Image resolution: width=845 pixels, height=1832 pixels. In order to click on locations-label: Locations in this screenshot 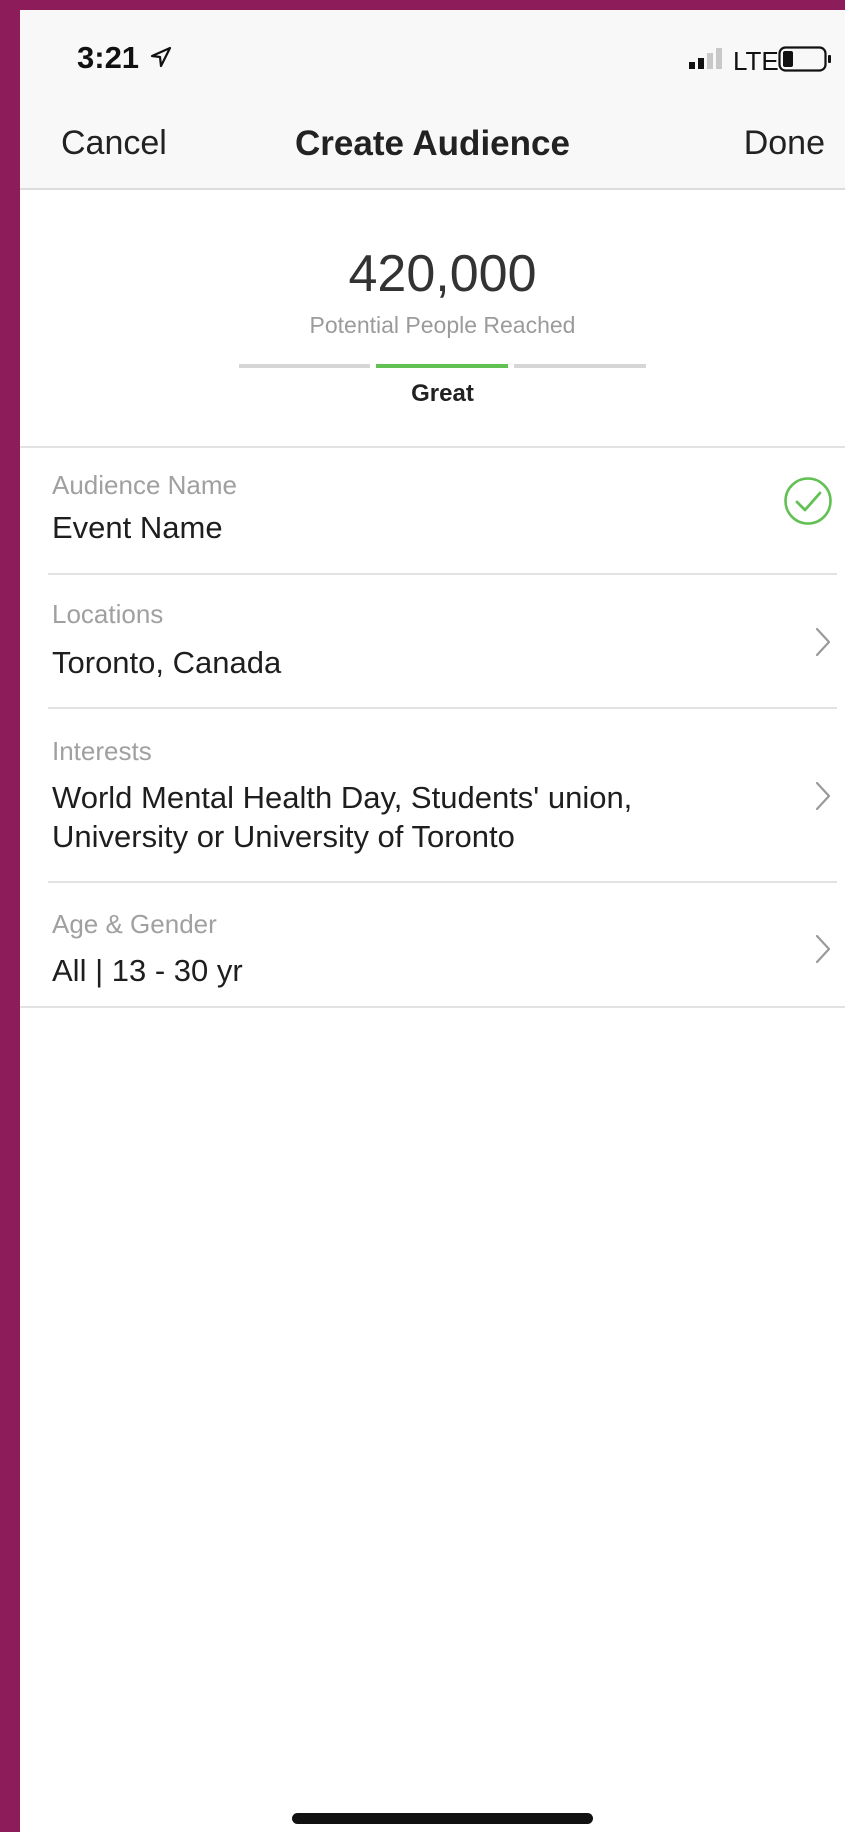, I will do `click(108, 614)`.